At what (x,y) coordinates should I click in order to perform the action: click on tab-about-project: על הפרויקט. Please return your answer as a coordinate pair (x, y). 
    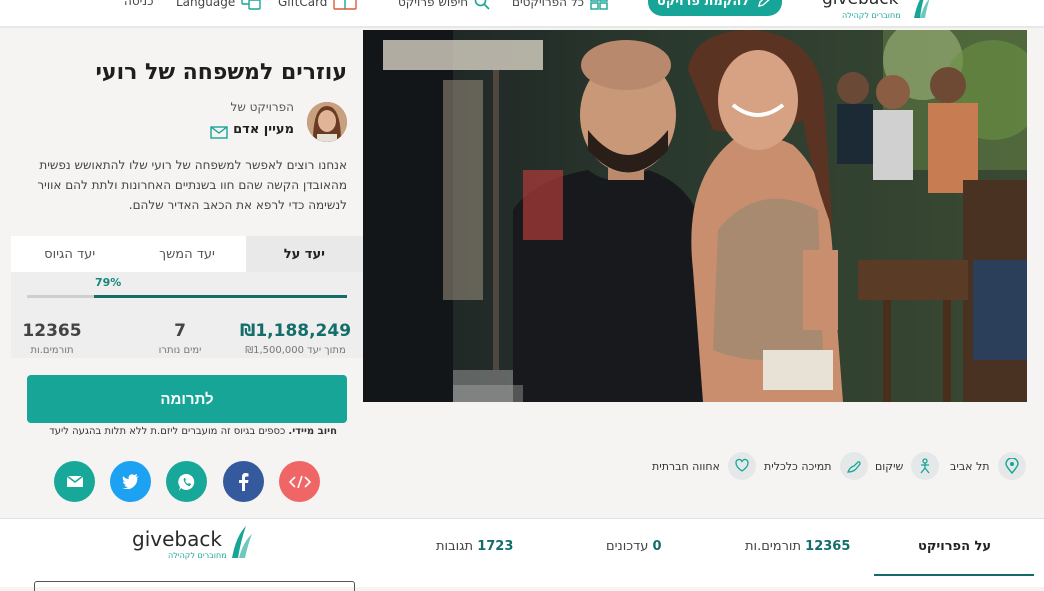
    Looking at the image, I should click on (954, 546).